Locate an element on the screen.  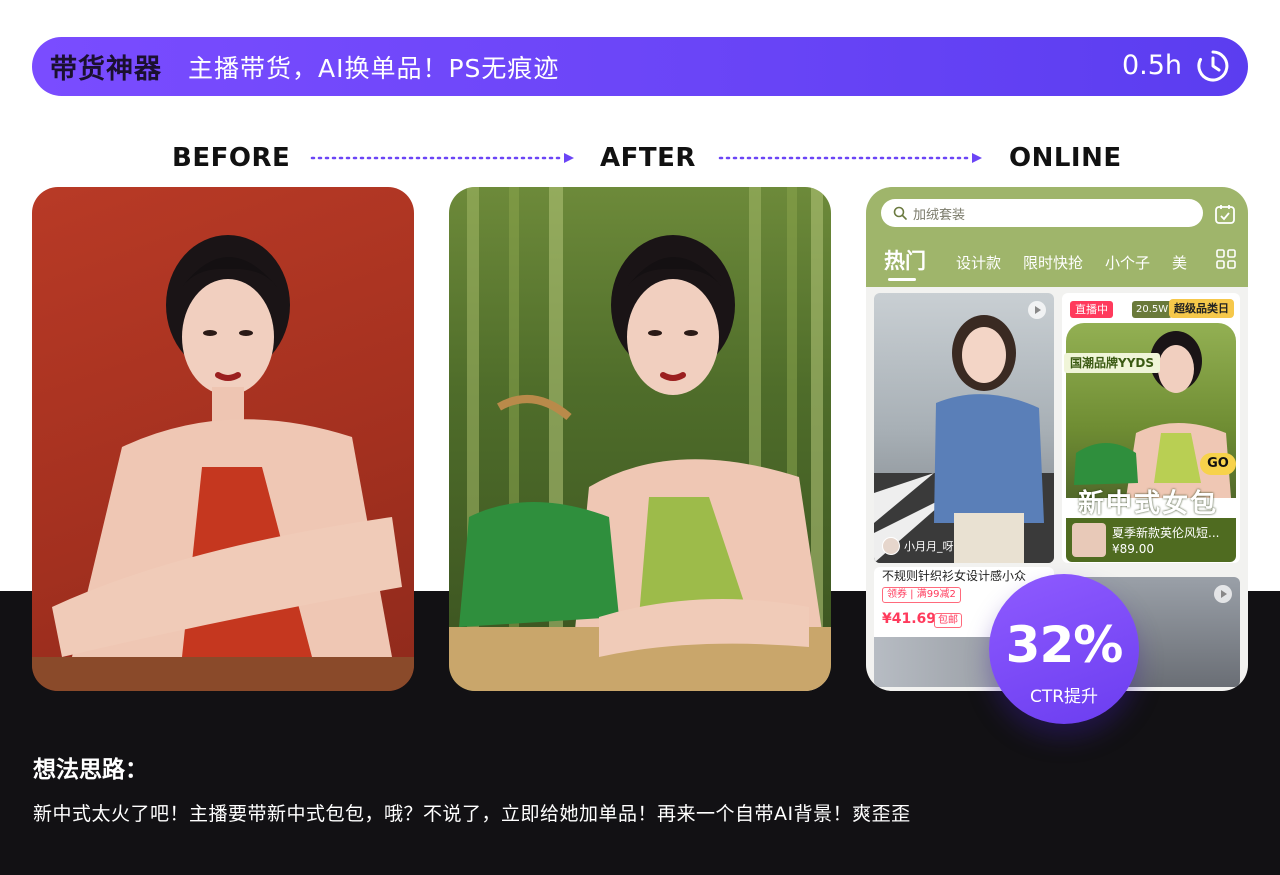
feed-card-knit: 小月月_呀 is located at coordinates (964, 428).